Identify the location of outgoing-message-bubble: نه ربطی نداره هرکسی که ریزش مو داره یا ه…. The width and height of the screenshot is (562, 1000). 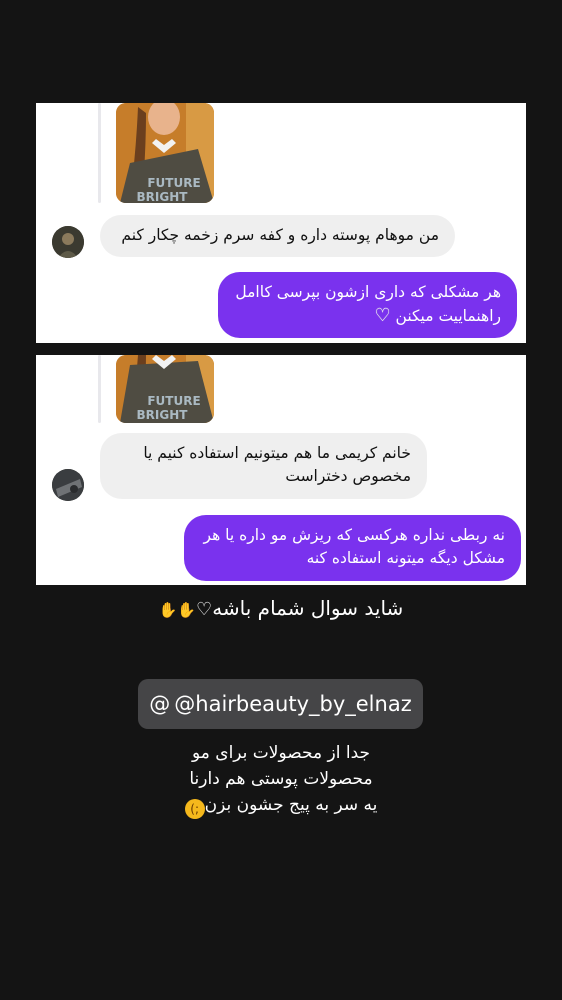
(352, 548).